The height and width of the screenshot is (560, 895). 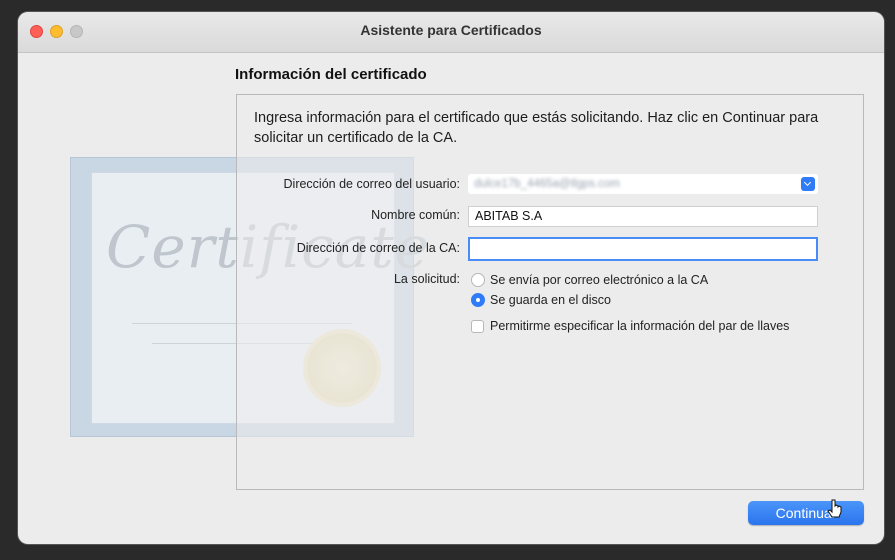 I want to click on section-heading: Información del certificado, so click(x=331, y=74).